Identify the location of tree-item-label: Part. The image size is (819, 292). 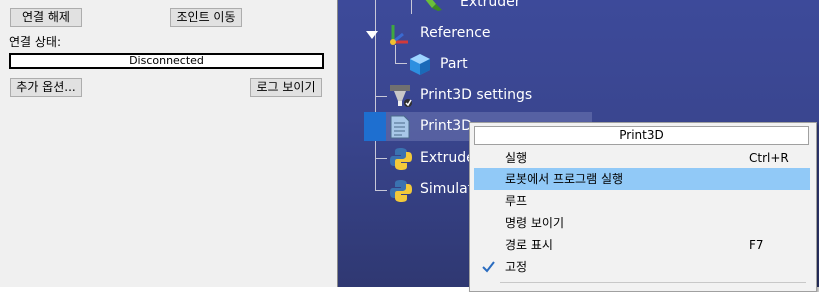
(454, 64).